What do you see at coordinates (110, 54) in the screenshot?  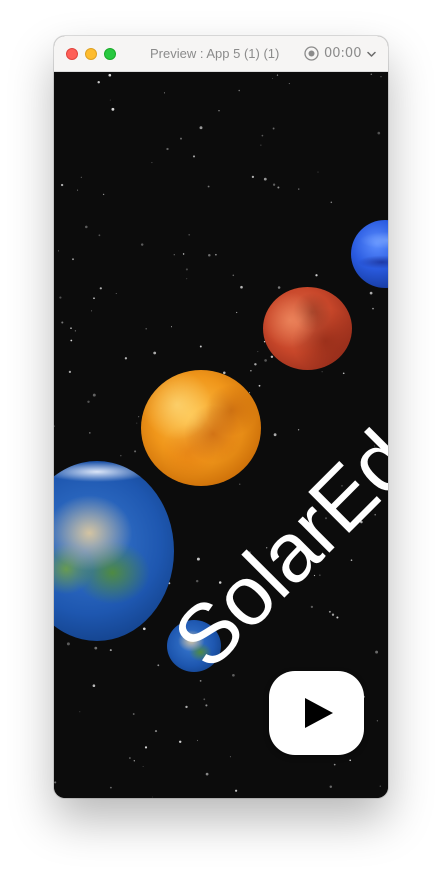 I see `maximize-window-button` at bounding box center [110, 54].